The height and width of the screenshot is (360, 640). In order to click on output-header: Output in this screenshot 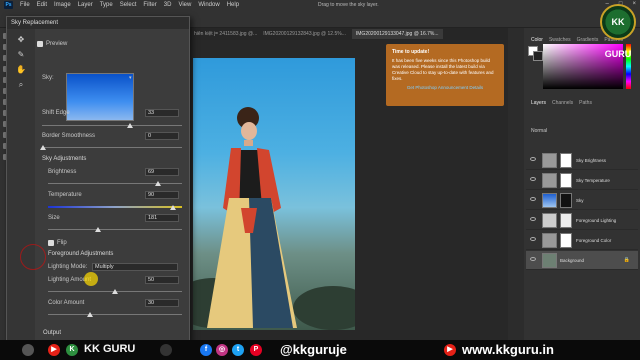, I will do `click(52, 333)`.